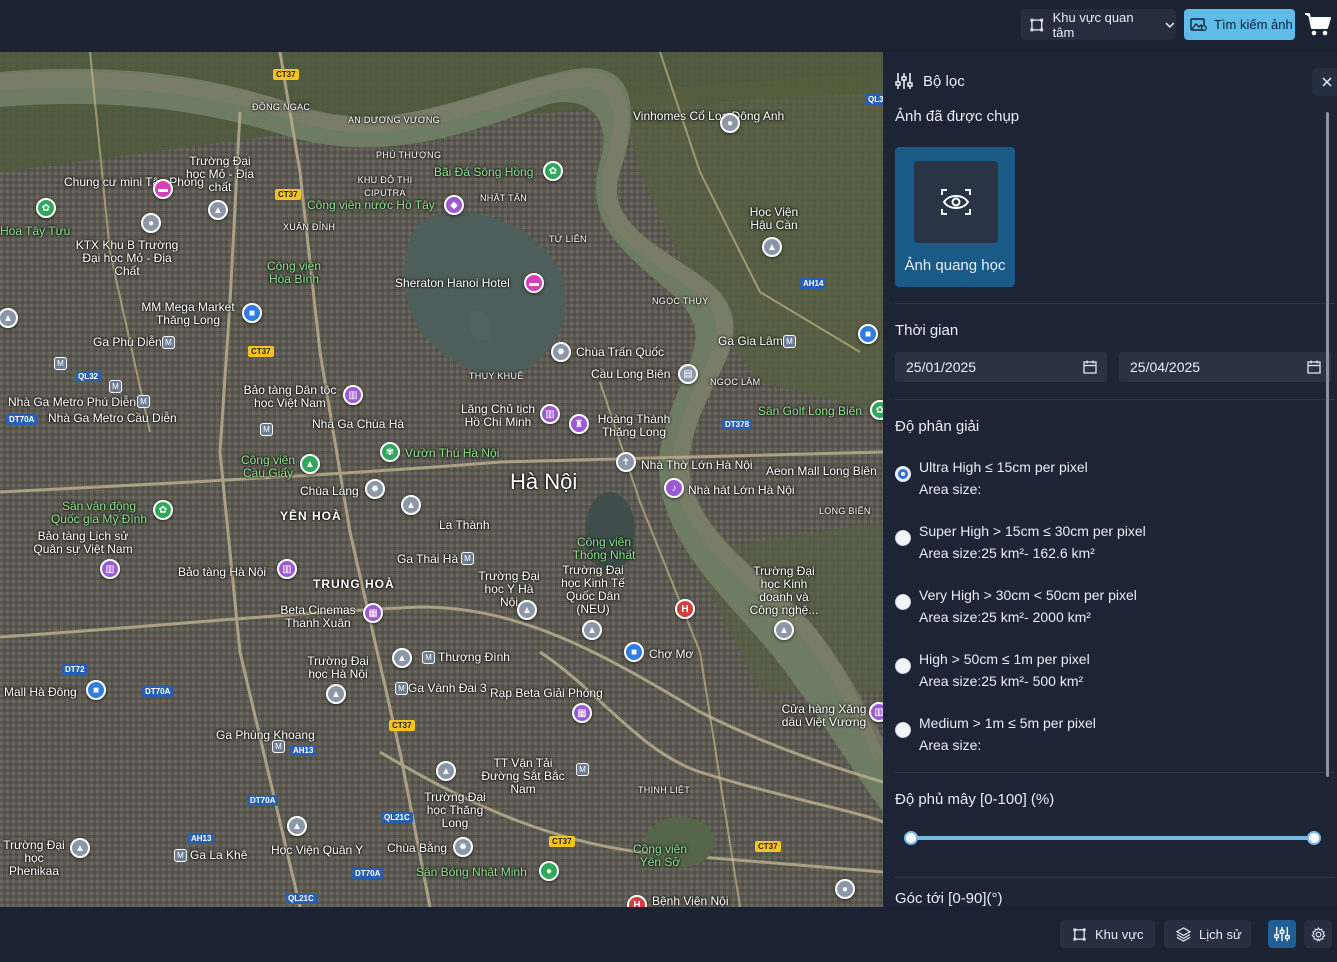 The image size is (1337, 962). I want to click on transit-pin-icon: ▤, so click(688, 374).